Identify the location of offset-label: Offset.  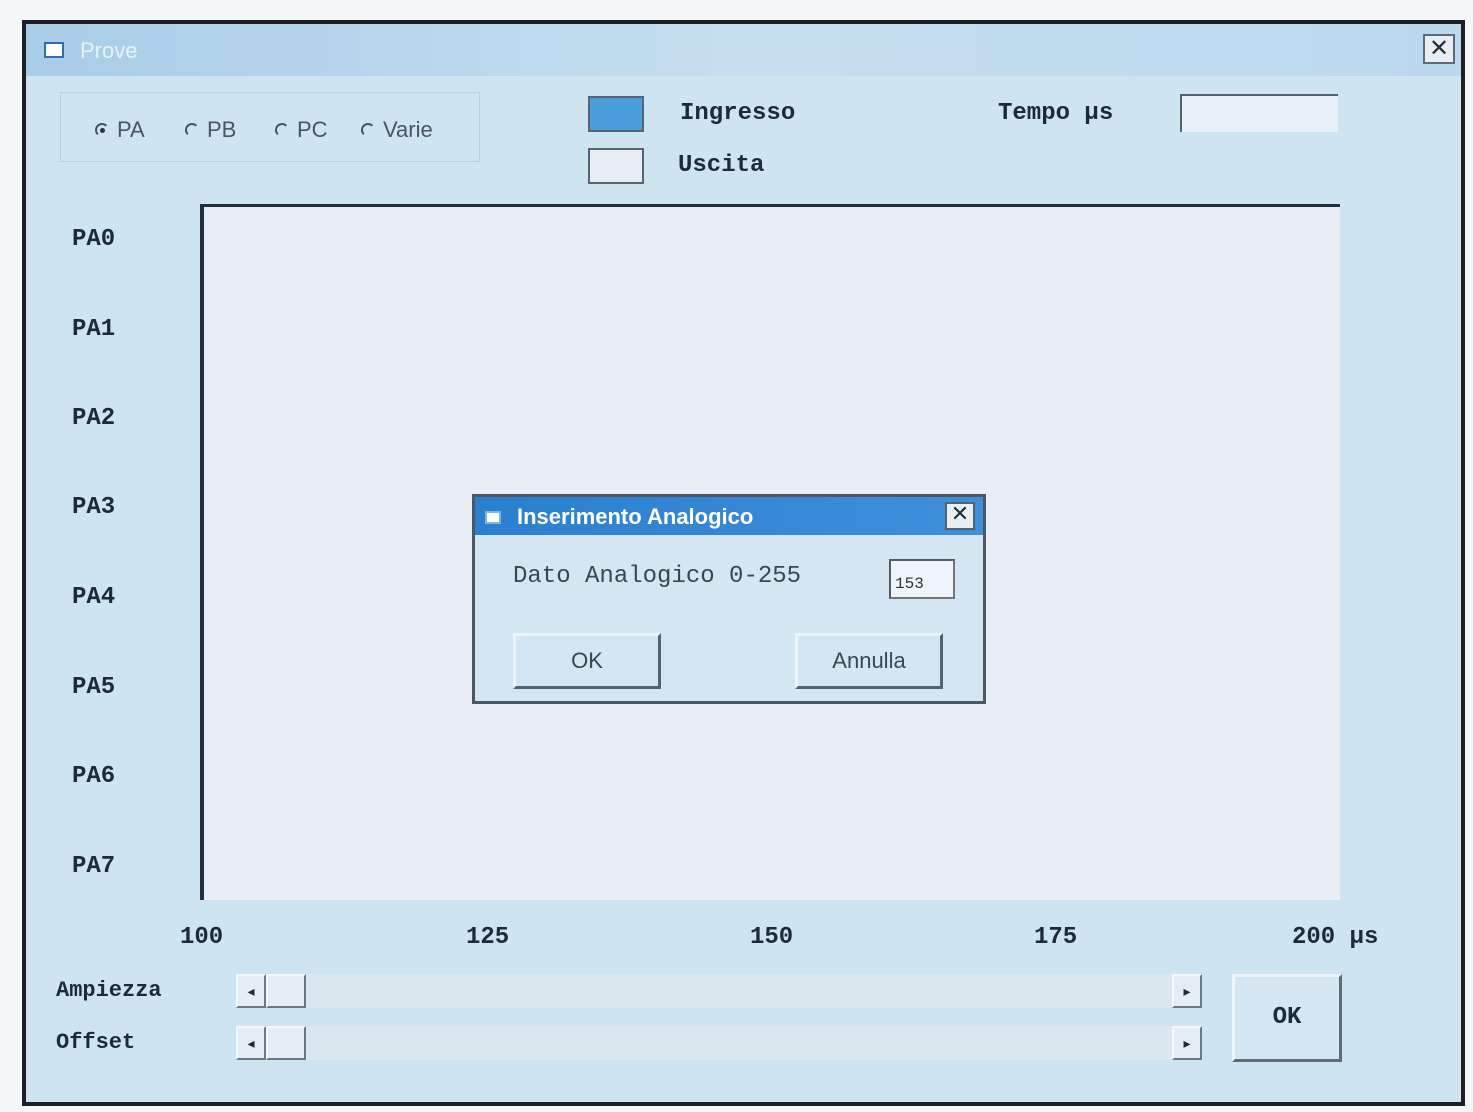
(96, 1042).